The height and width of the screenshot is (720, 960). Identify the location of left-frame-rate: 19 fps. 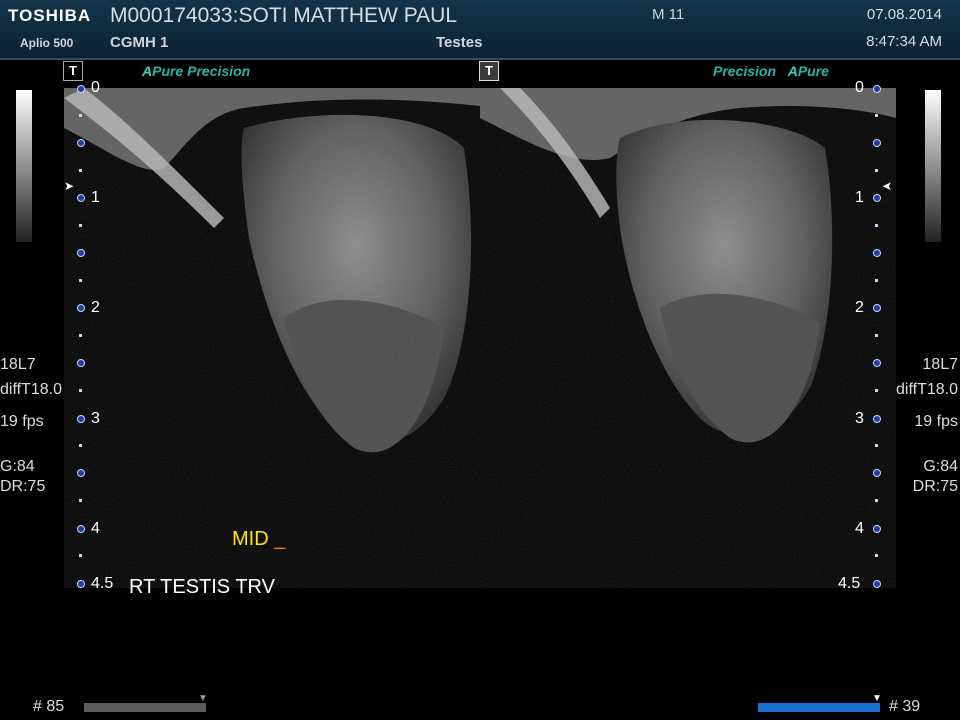
(22, 421).